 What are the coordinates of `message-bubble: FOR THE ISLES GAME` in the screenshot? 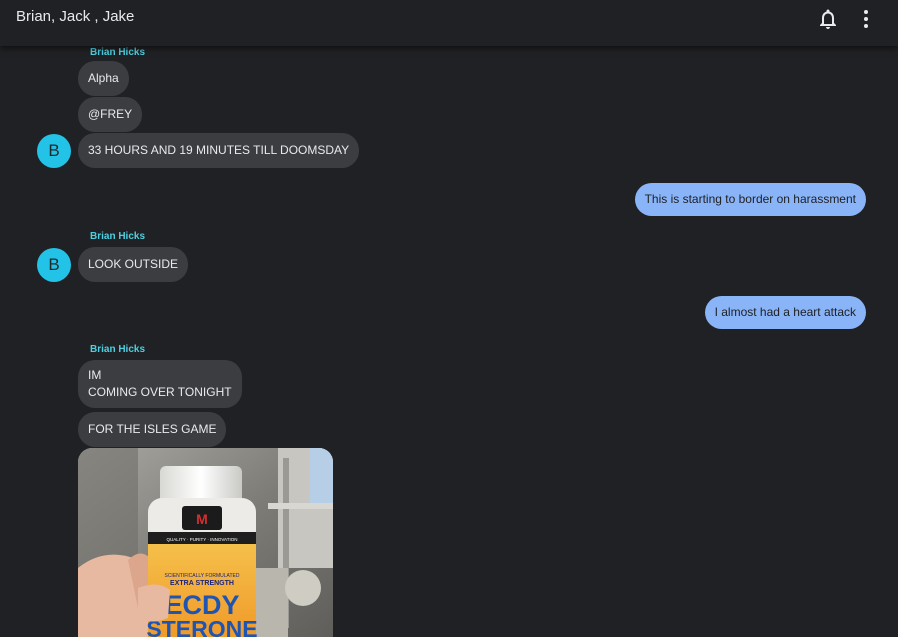 It's located at (152, 429).